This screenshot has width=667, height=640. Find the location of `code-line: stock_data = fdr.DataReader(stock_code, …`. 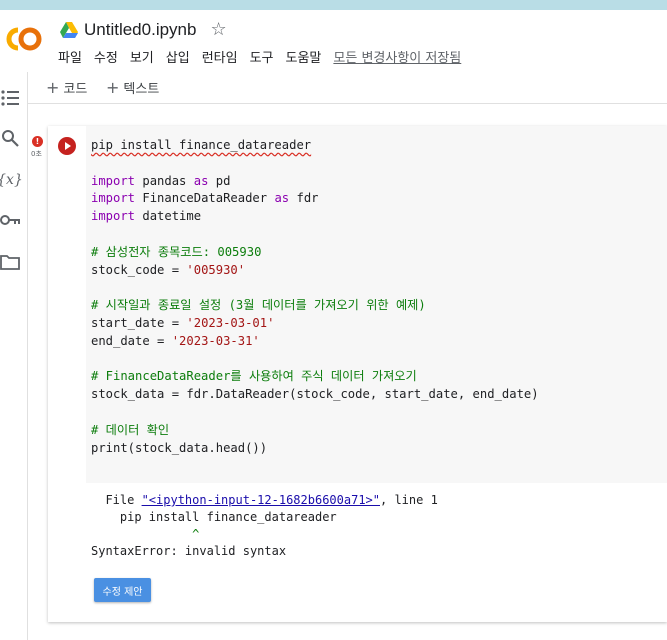

code-line: stock_data = fdr.DataReader(stock_code, … is located at coordinates (315, 395).